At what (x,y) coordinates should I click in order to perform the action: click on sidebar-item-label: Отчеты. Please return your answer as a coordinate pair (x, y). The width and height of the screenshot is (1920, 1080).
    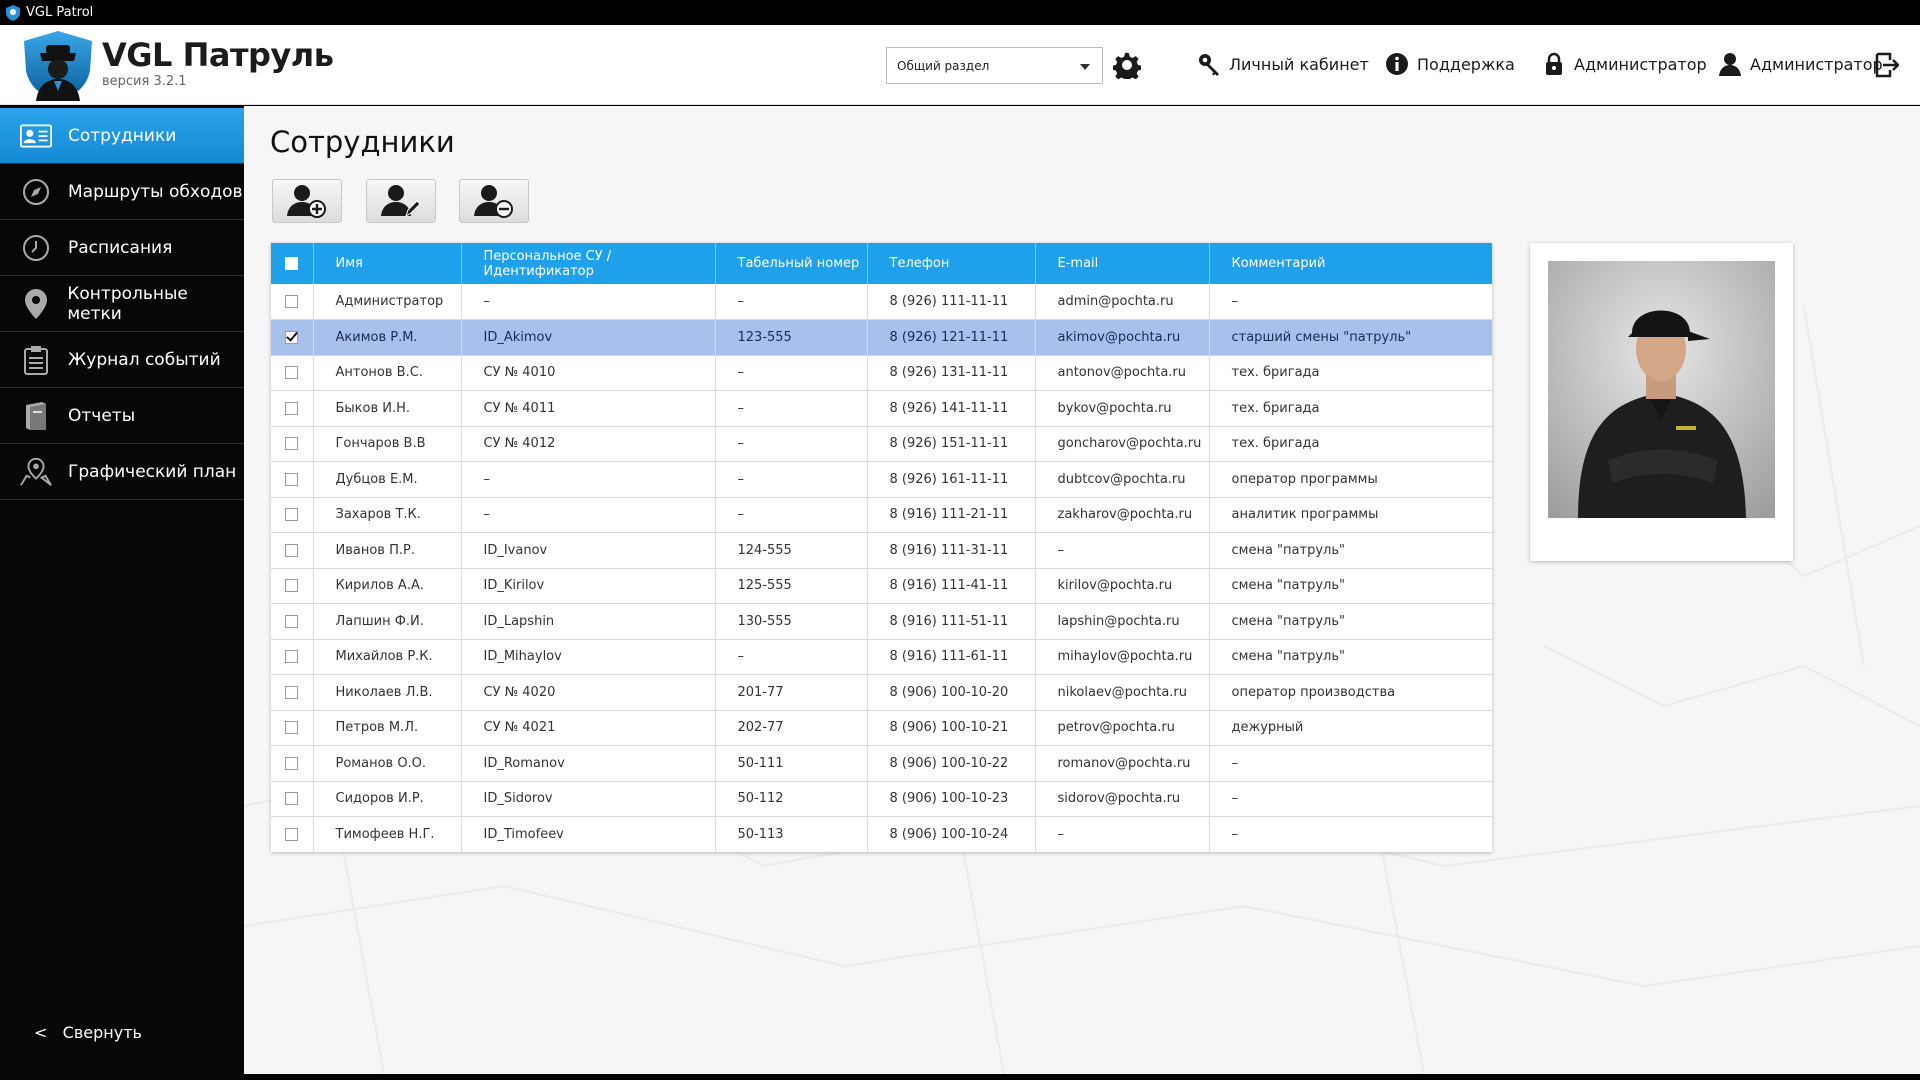
    Looking at the image, I should click on (102, 415).